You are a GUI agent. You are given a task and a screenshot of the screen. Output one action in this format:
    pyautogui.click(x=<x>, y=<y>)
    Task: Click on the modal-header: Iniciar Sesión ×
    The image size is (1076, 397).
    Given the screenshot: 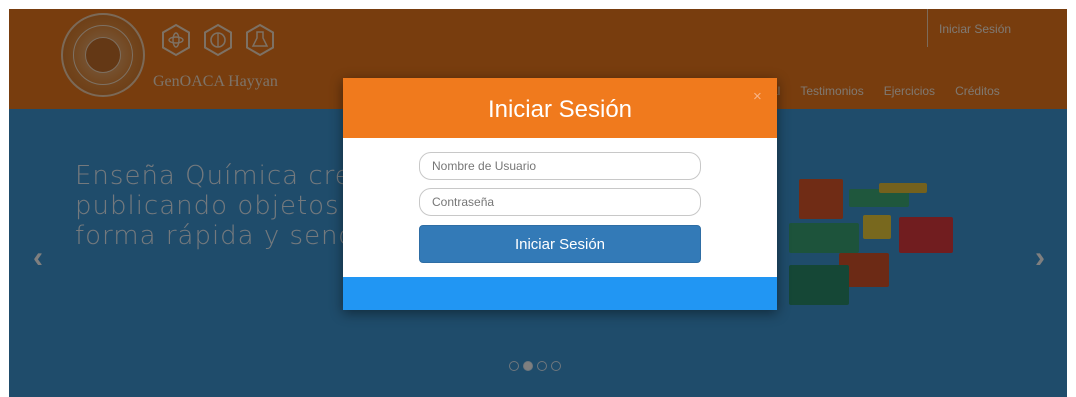 What is the action you would take?
    pyautogui.click(x=560, y=108)
    